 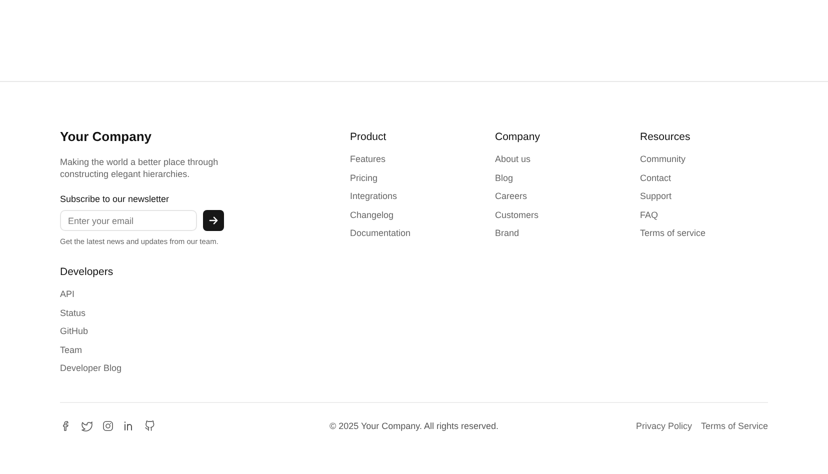 What do you see at coordinates (734, 426) in the screenshot?
I see `legal-link: Terms of Service` at bounding box center [734, 426].